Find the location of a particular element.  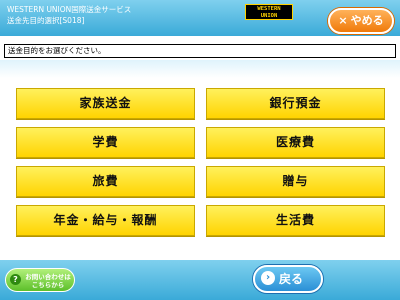

screen-title: WESTERN UNION国際送金サービス 送金先目的選択[S018] is located at coordinates (69, 15).